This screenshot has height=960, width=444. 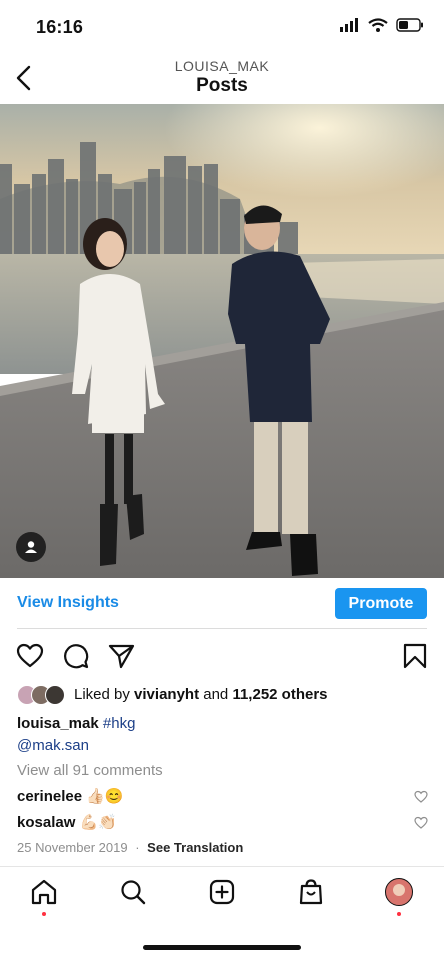 I want to click on divider, so click(x=222, y=628).